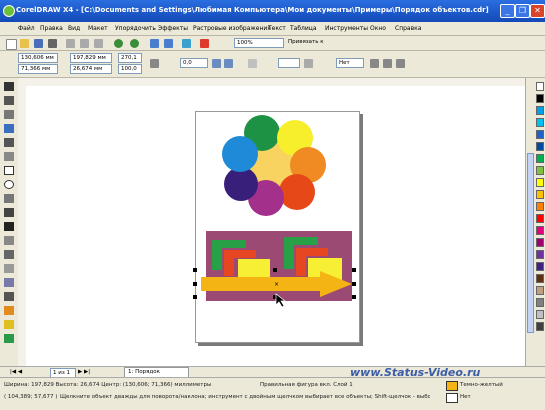 The height and width of the screenshot is (410, 545). What do you see at coordinates (530, 243) in the screenshot?
I see `vertical-scroll-thumb` at bounding box center [530, 243].